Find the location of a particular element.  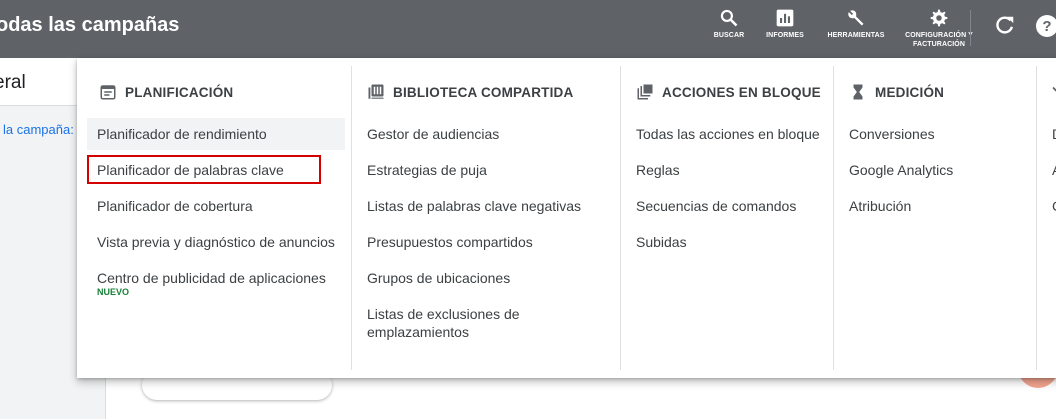

reports-button-label: INFORMES is located at coordinates (785, 35).